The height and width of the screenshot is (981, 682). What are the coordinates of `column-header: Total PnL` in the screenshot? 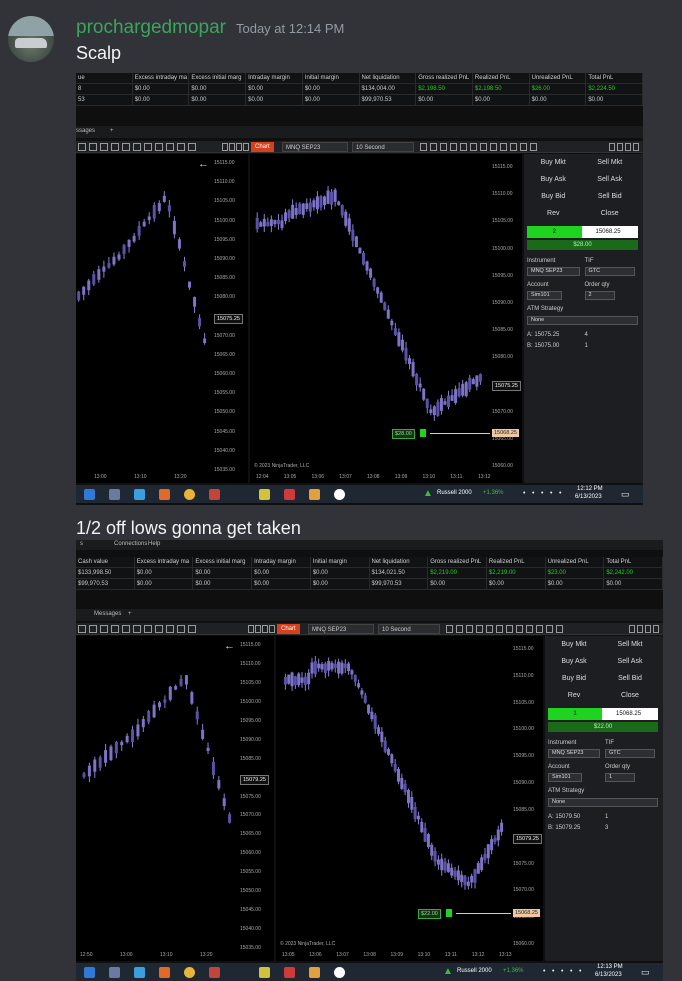 It's located at (614, 78).